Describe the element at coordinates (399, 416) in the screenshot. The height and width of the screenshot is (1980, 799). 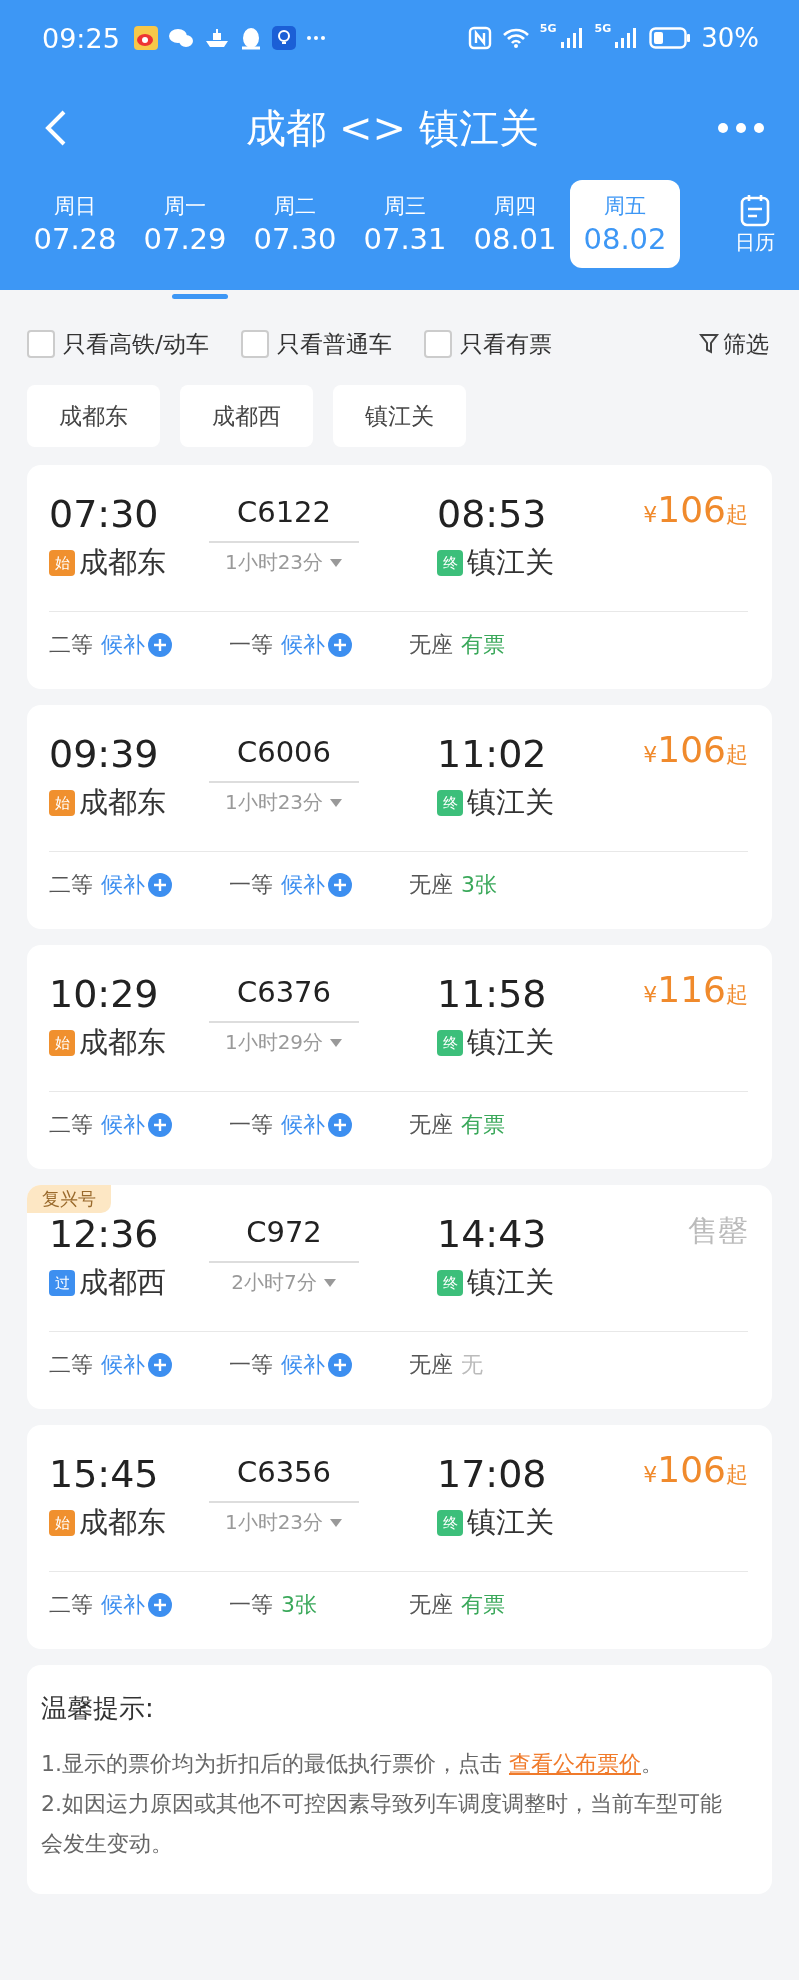
I see `station-chip: 镇江关` at that location.